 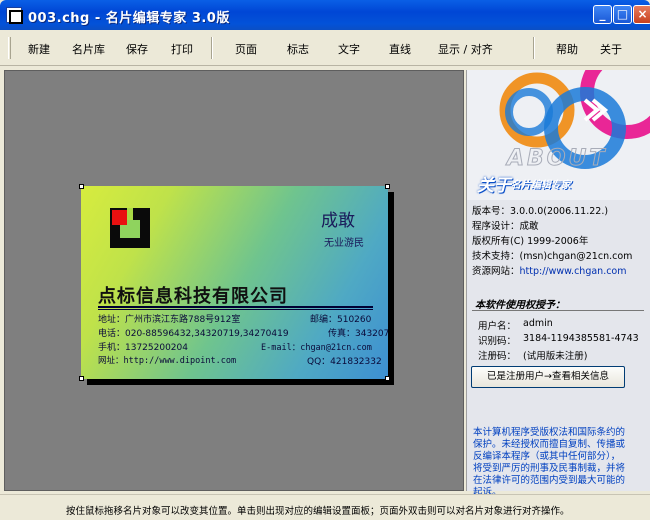 What do you see at coordinates (548, 377) in the screenshot?
I see `registered-user-button: 已是注册用户→查看相关信息` at bounding box center [548, 377].